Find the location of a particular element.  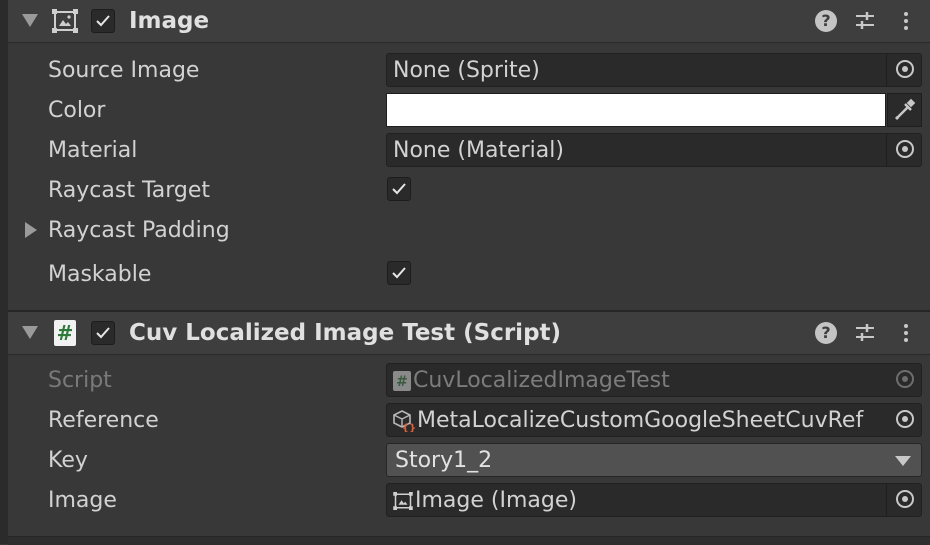

script-component-title: Cuv Localized Image Test (Script) is located at coordinates (345, 333).